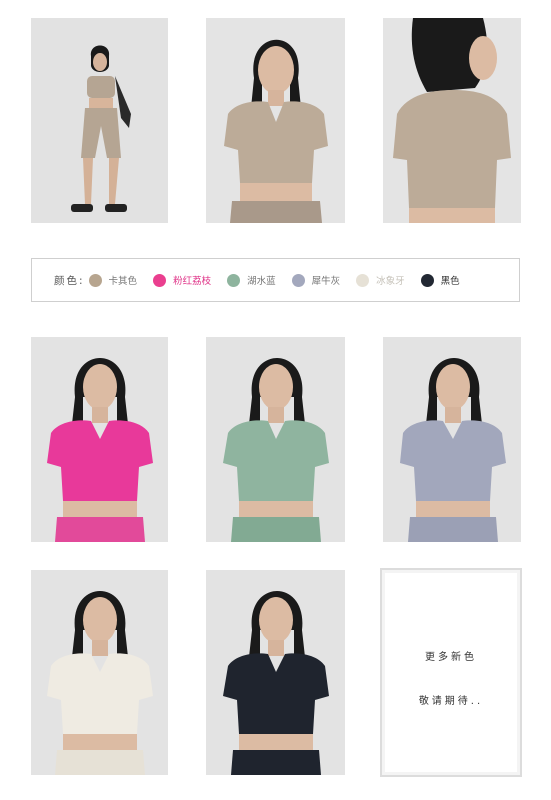  Describe the element at coordinates (298, 280) in the screenshot. I see `swatch-dot-grey` at that location.